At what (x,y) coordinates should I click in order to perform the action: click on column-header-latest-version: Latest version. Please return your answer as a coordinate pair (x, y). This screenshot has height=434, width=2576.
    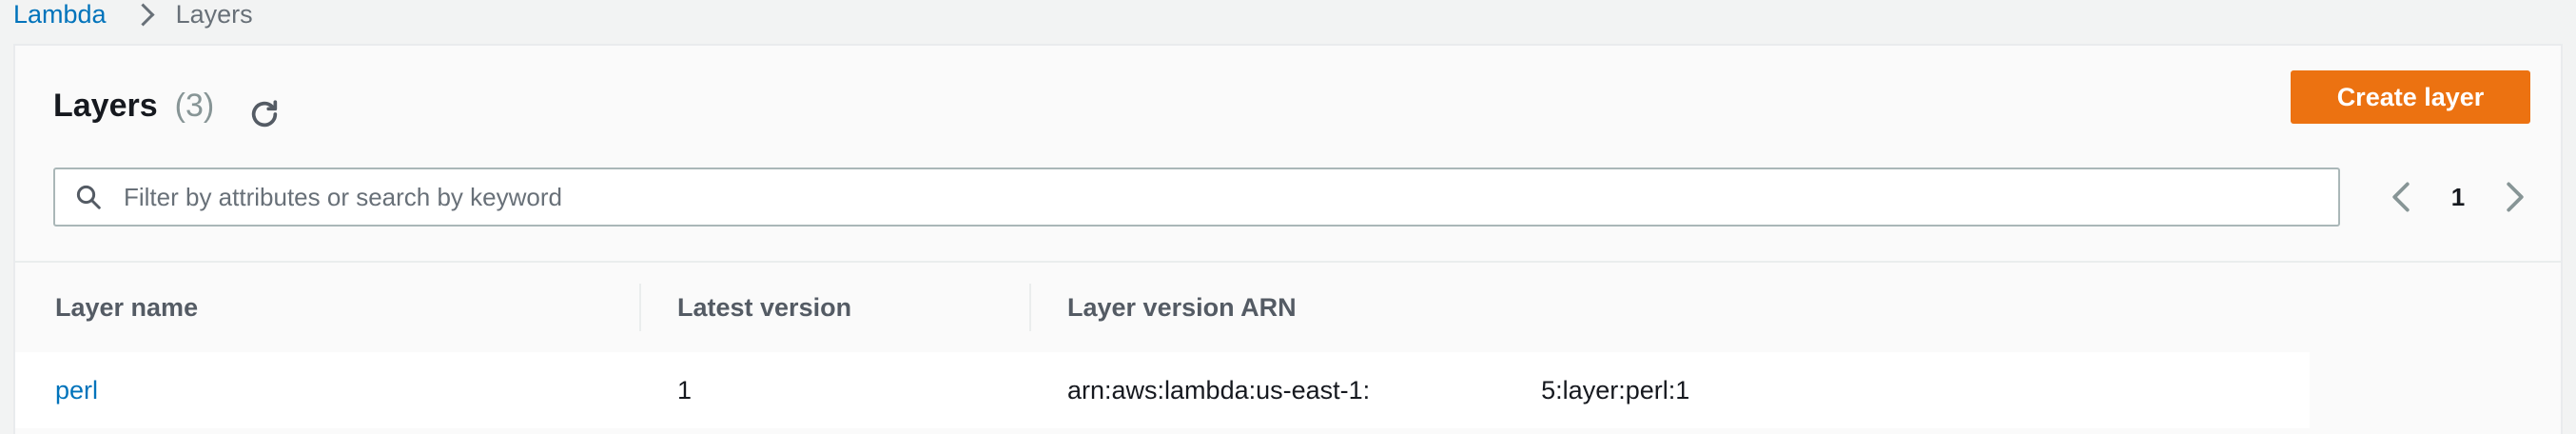
    Looking at the image, I should click on (764, 307).